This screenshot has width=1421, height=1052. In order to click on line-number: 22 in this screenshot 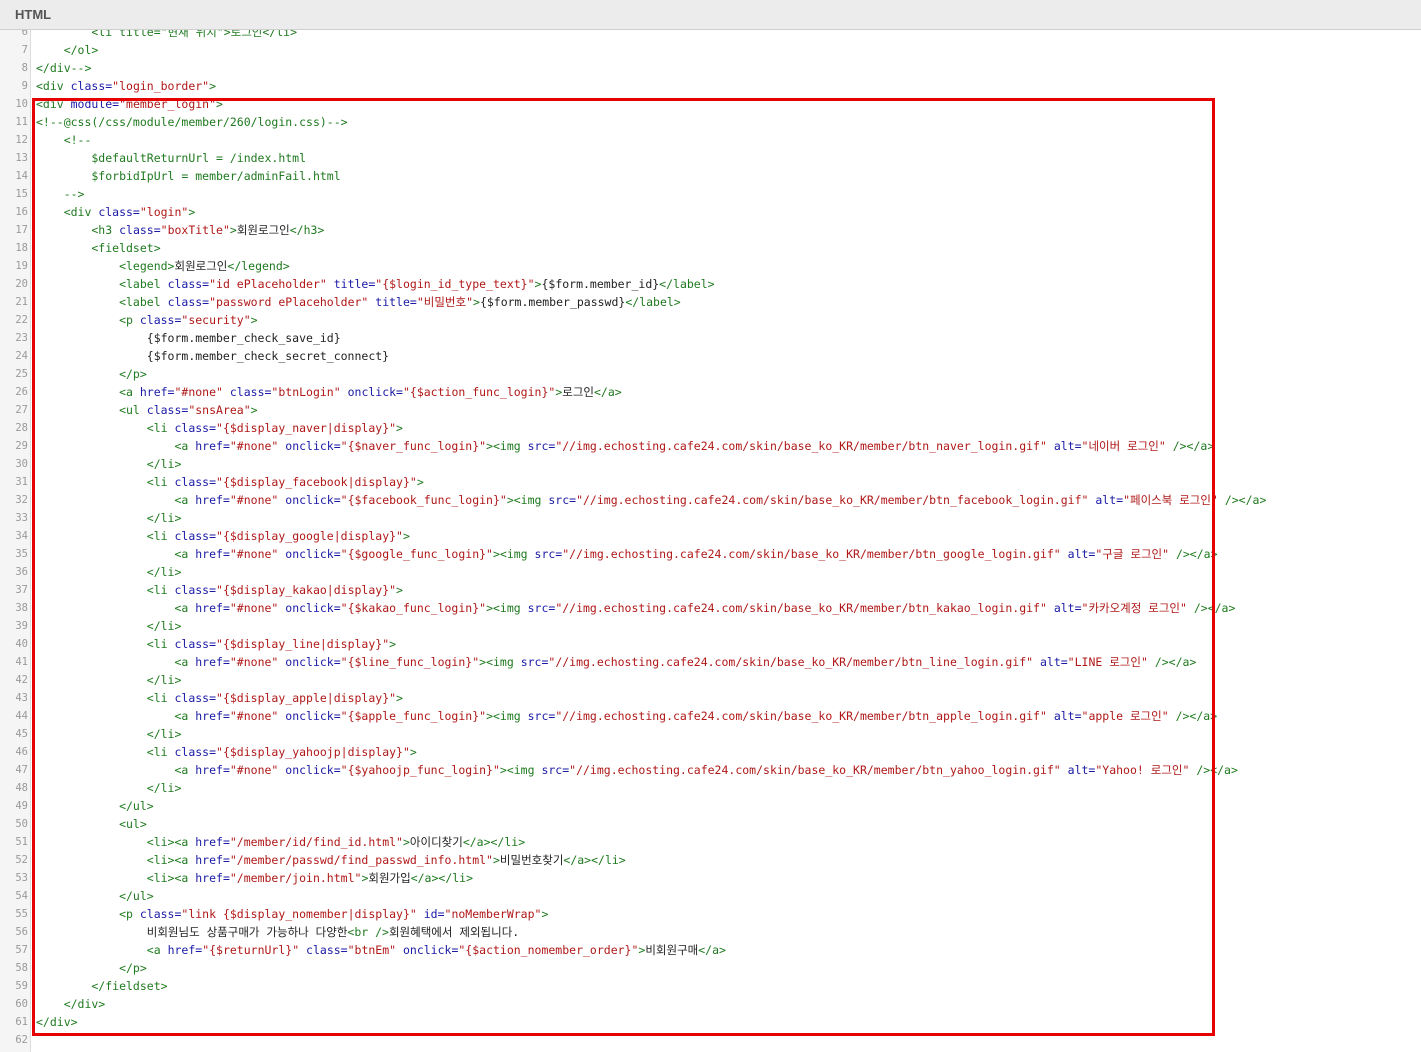, I will do `click(21, 320)`.